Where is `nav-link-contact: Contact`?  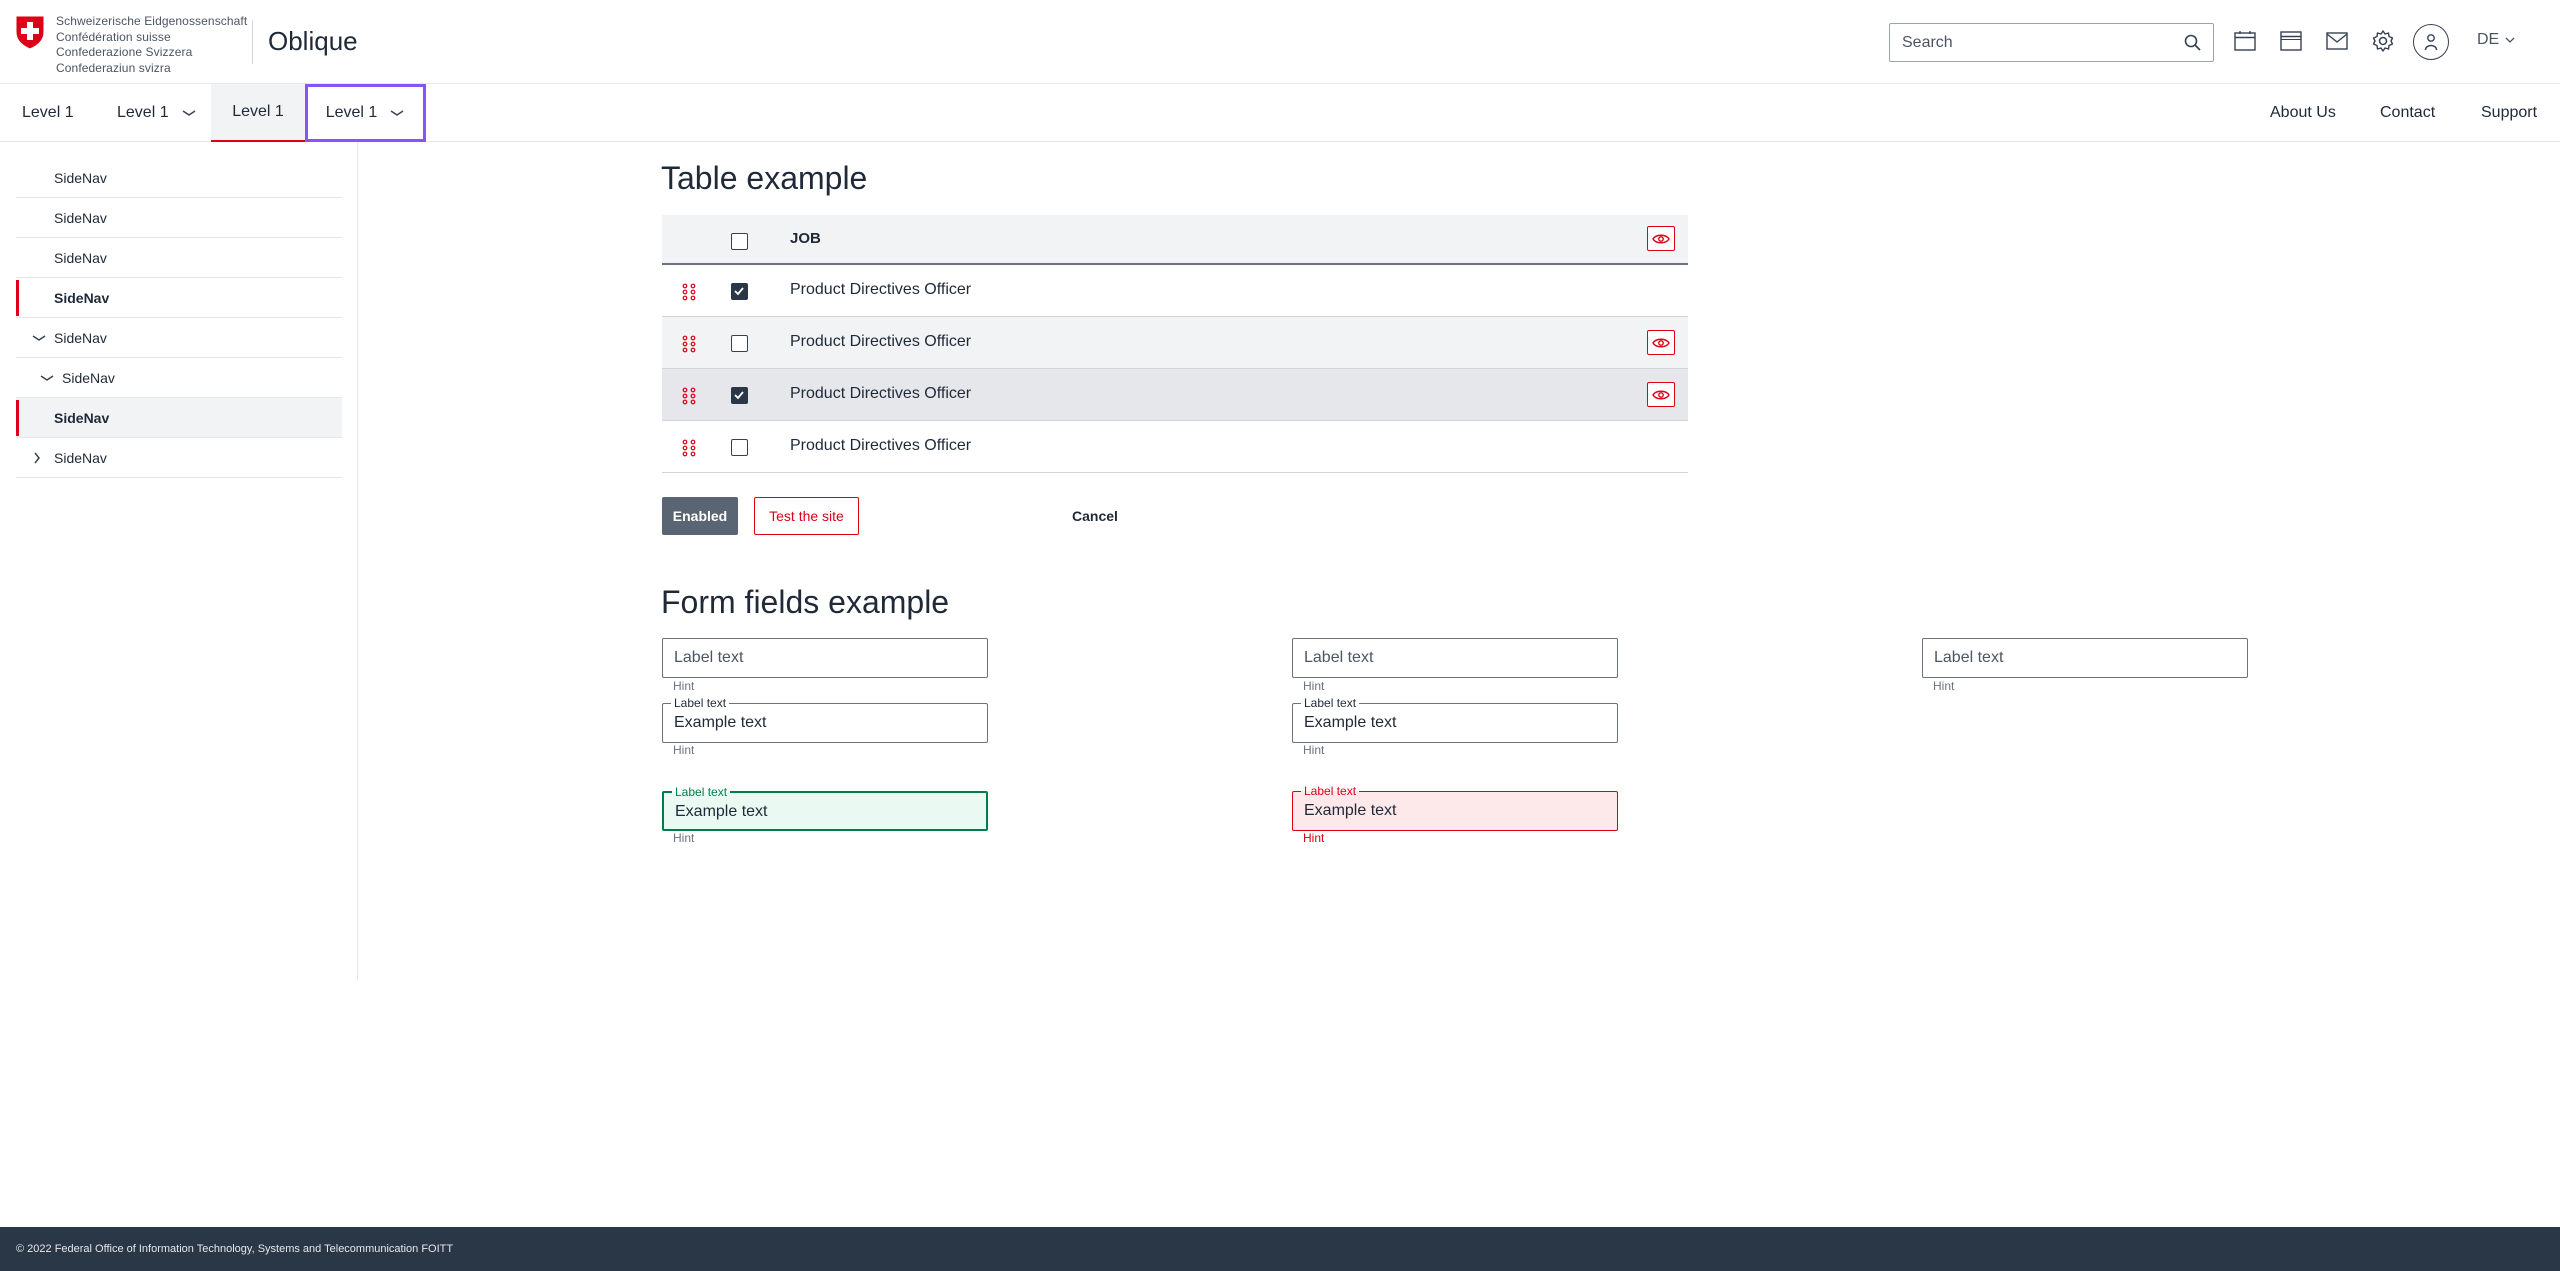 nav-link-contact: Contact is located at coordinates (2407, 113).